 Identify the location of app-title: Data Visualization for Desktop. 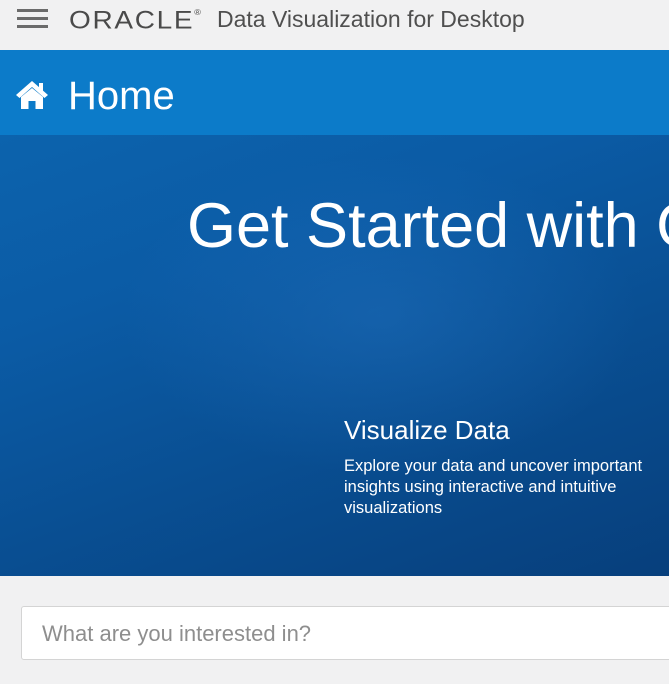
(371, 19).